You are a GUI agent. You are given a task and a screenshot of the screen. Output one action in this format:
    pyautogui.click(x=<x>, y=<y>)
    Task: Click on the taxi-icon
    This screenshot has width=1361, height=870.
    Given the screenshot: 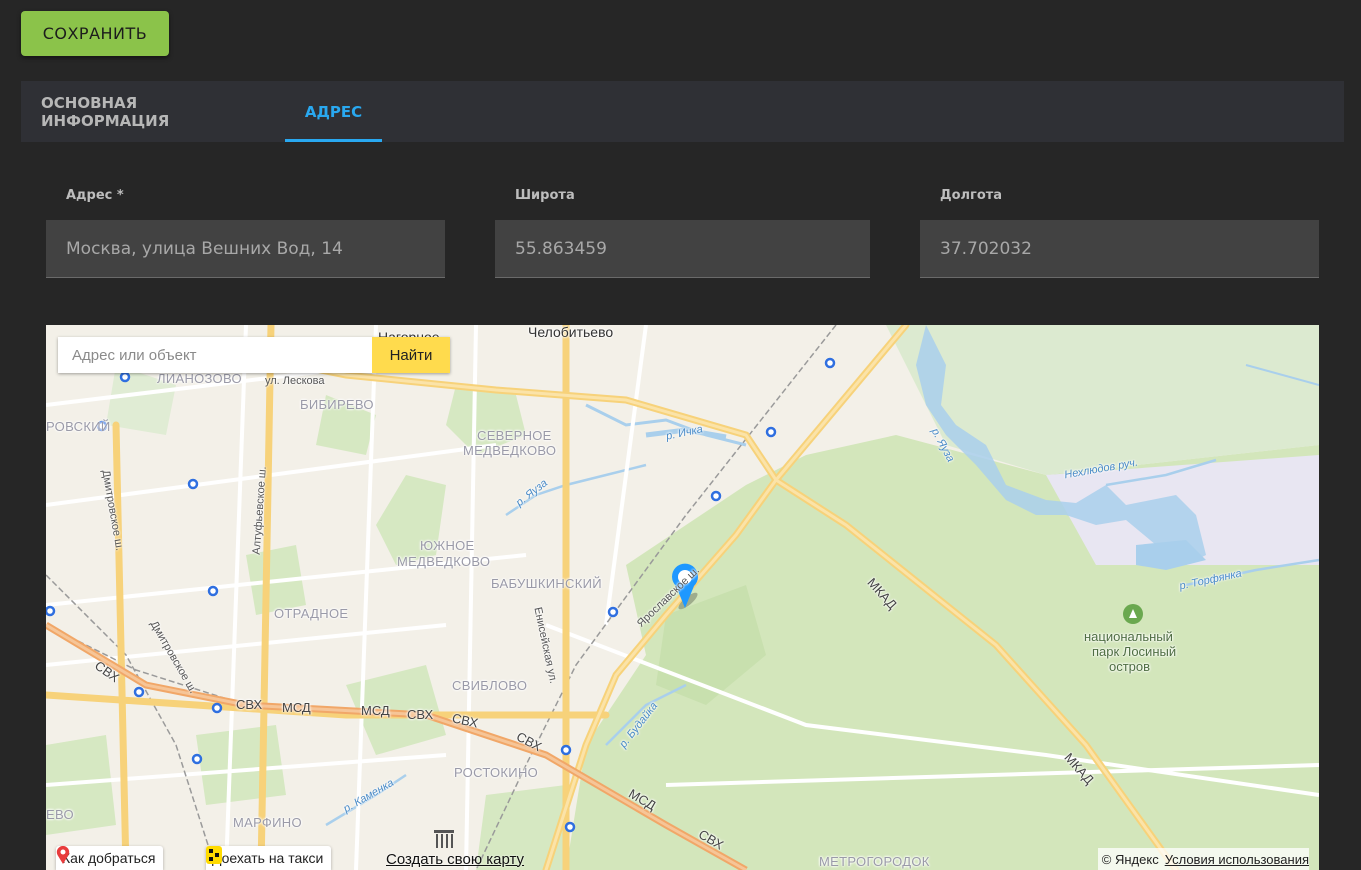 What is the action you would take?
    pyautogui.click(x=214, y=855)
    